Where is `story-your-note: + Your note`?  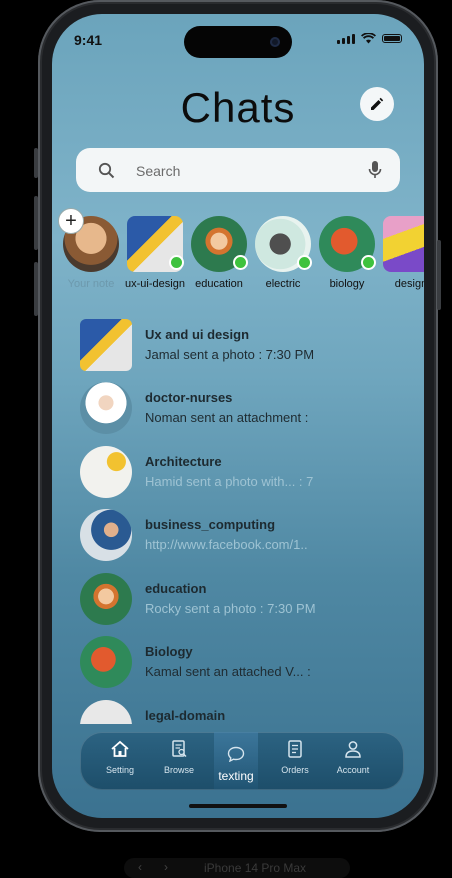 story-your-note: + Your note is located at coordinates (91, 249).